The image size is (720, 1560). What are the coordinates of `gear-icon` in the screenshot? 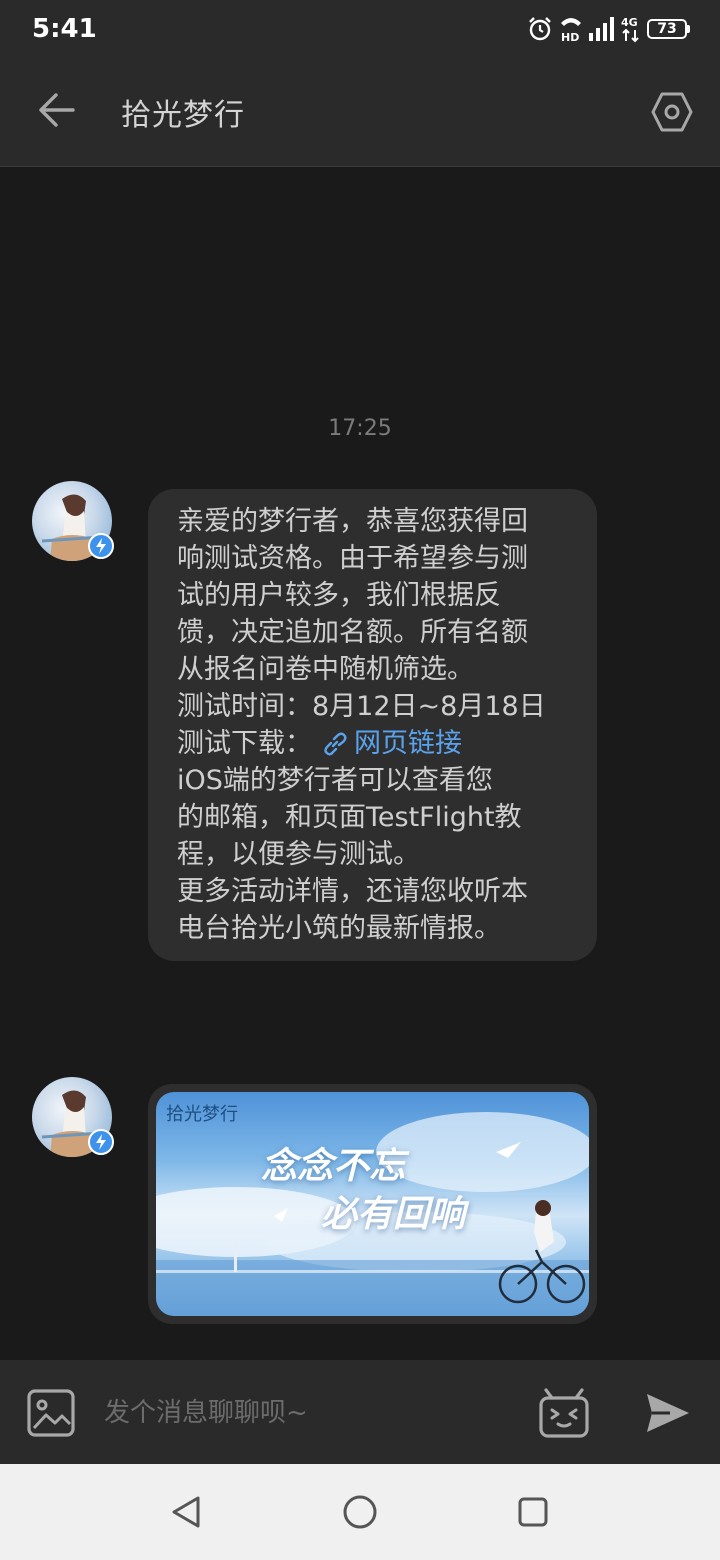 It's located at (672, 112).